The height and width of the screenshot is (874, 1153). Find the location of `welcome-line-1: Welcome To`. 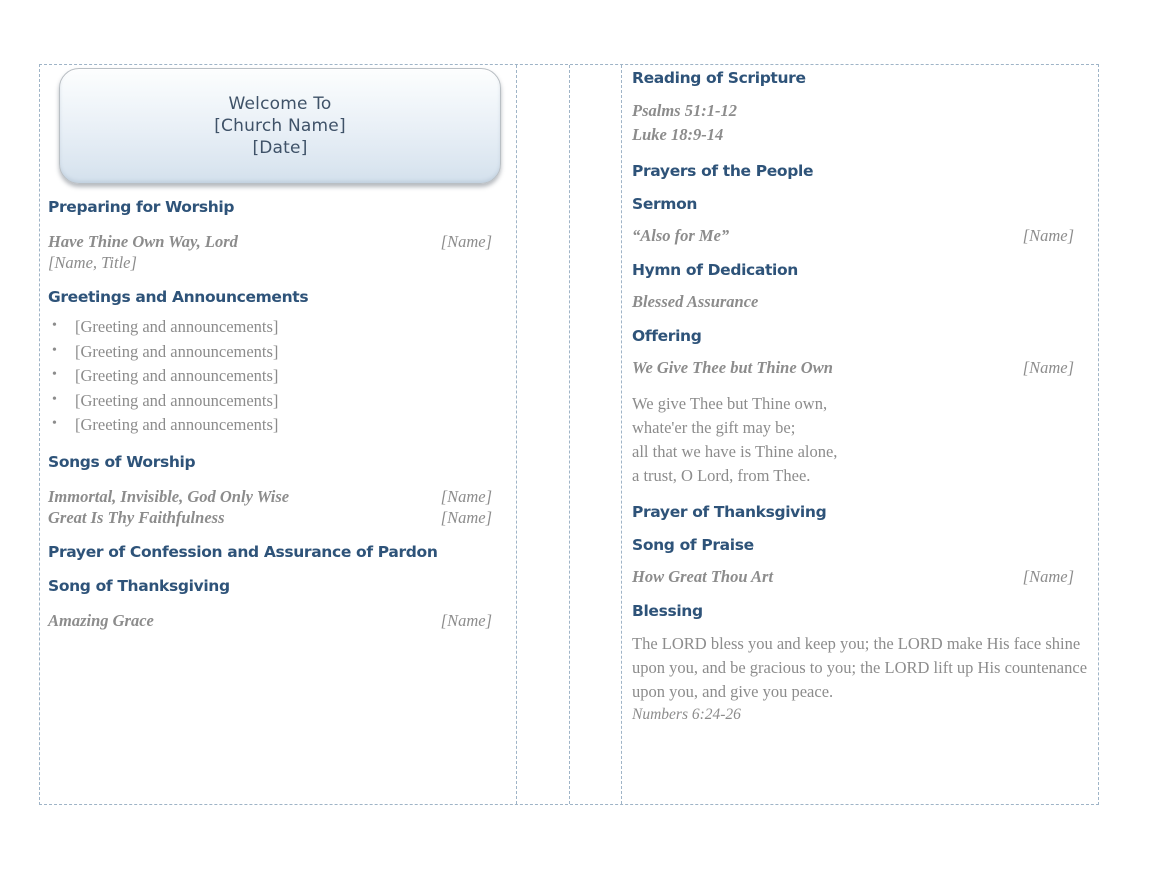

welcome-line-1: Welcome To is located at coordinates (280, 104).